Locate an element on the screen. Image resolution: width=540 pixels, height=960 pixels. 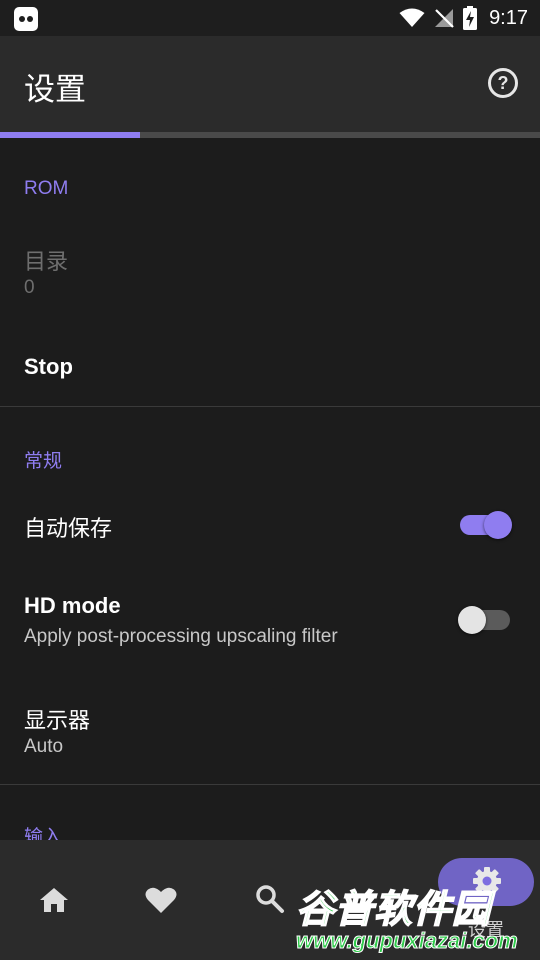
status-icons: 9:17 is located at coordinates (463, 18).